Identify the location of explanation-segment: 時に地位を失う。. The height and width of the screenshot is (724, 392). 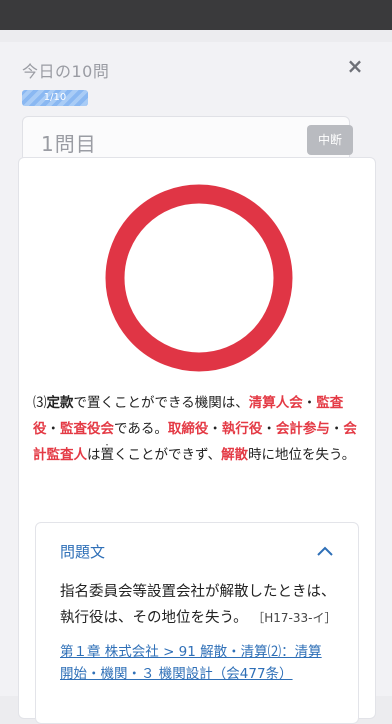
(302, 455).